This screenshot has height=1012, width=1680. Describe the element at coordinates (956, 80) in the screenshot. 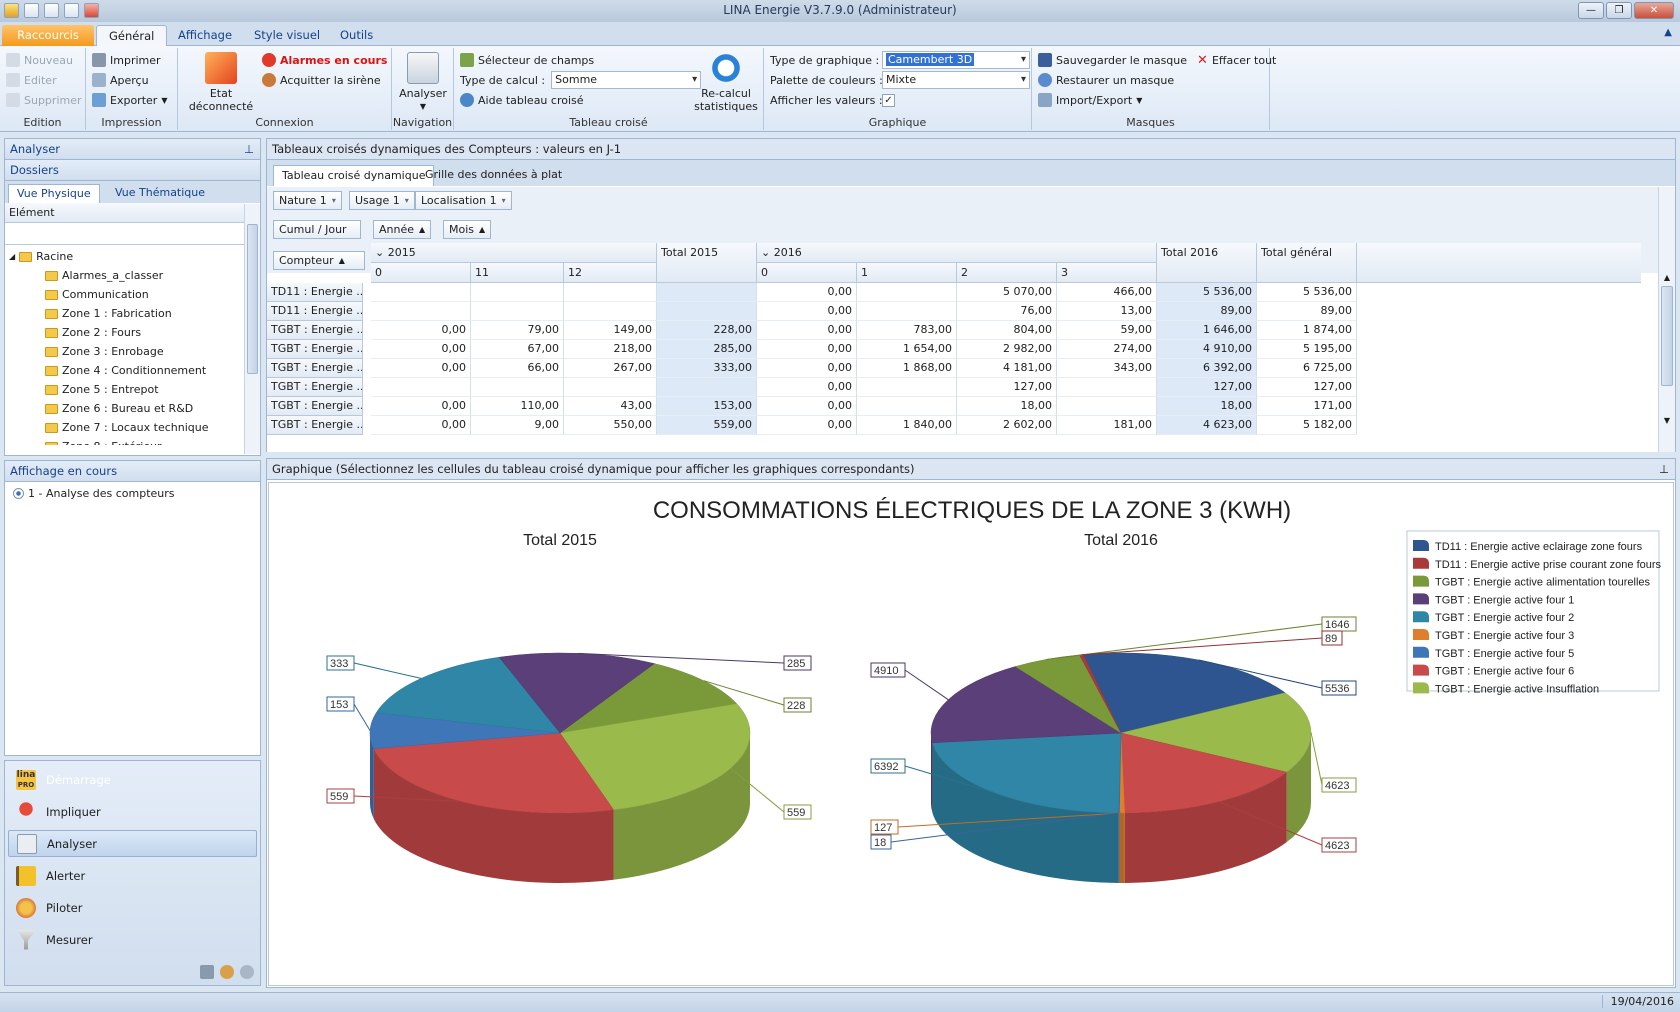

I see `palette-select: Mixte` at that location.